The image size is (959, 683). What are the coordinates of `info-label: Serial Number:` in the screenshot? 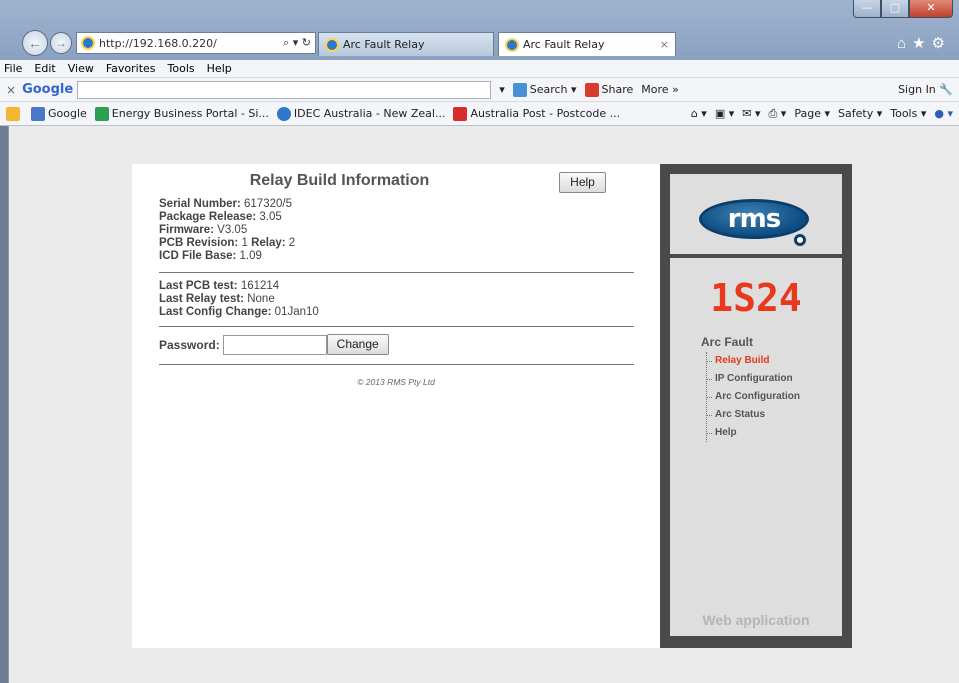 It's located at (200, 204).